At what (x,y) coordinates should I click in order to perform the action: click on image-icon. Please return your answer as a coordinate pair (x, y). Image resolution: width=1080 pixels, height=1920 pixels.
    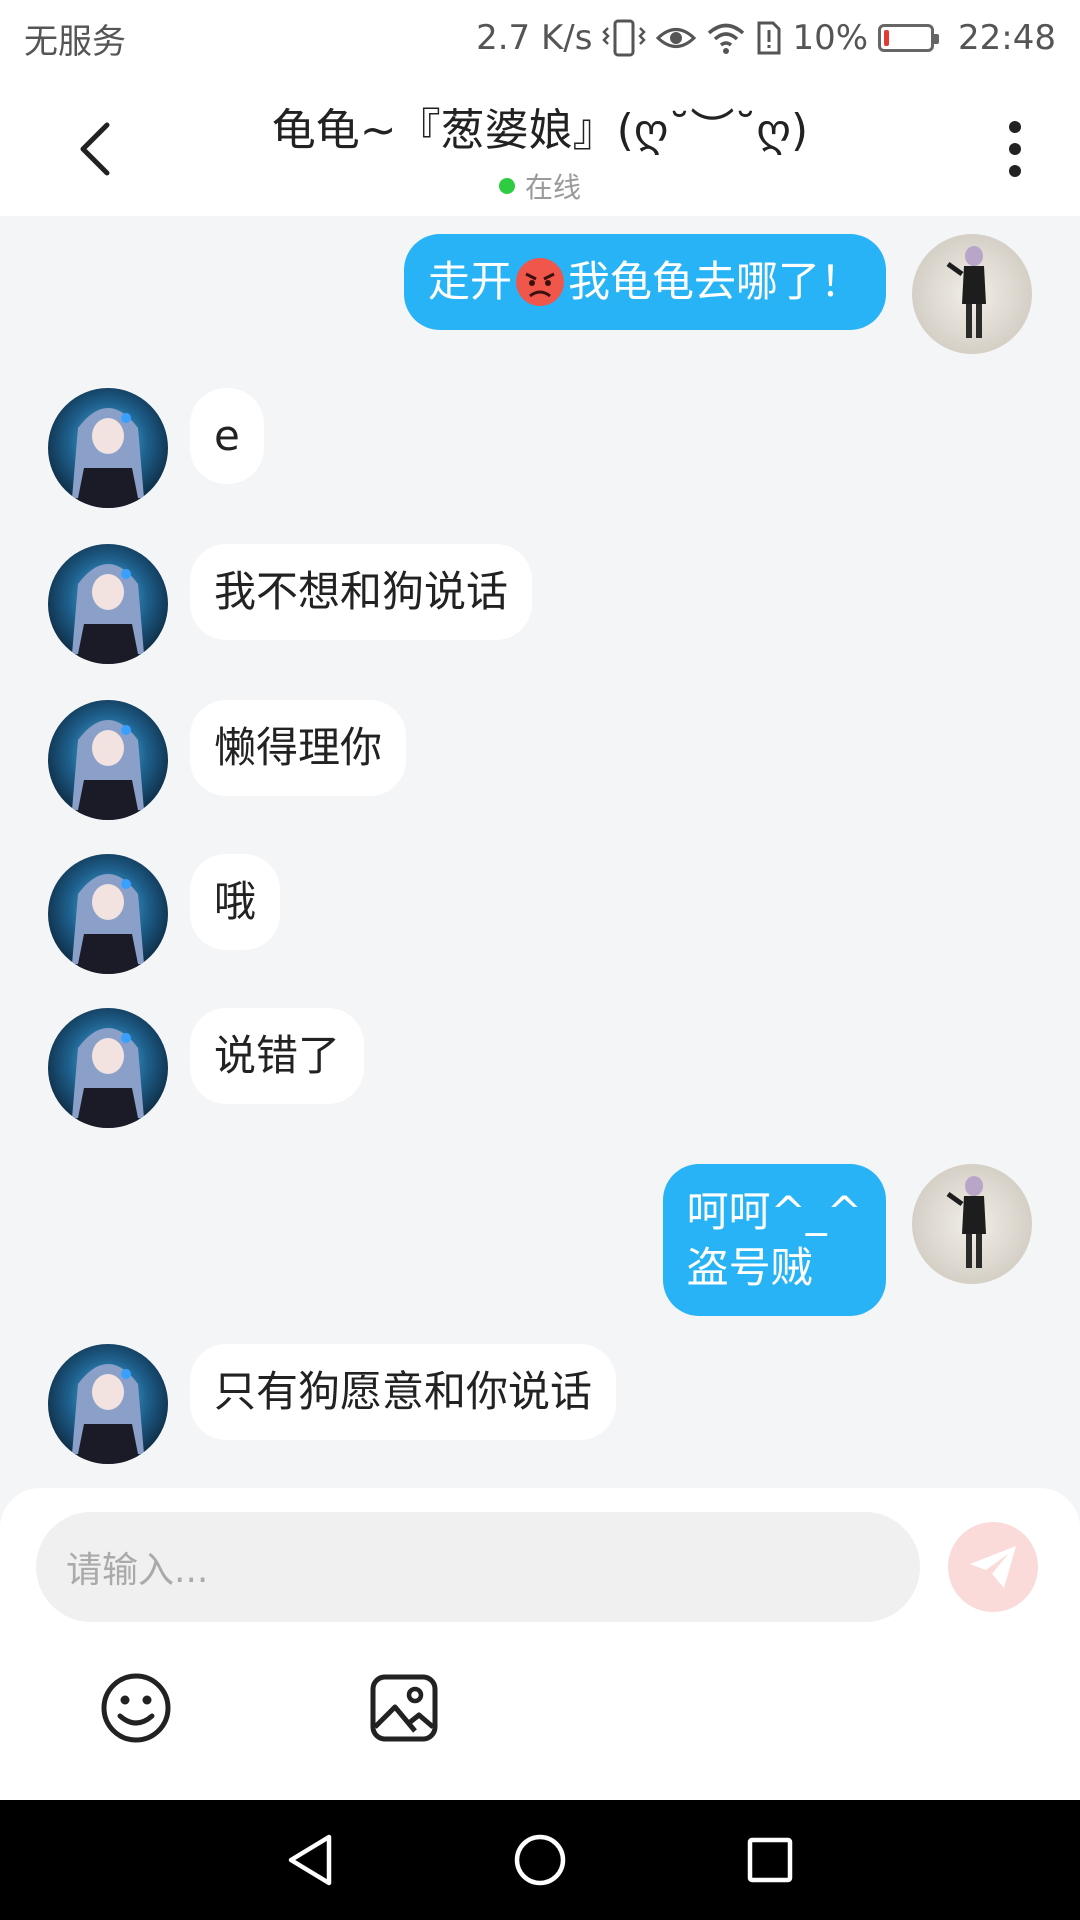
    Looking at the image, I should click on (404, 1708).